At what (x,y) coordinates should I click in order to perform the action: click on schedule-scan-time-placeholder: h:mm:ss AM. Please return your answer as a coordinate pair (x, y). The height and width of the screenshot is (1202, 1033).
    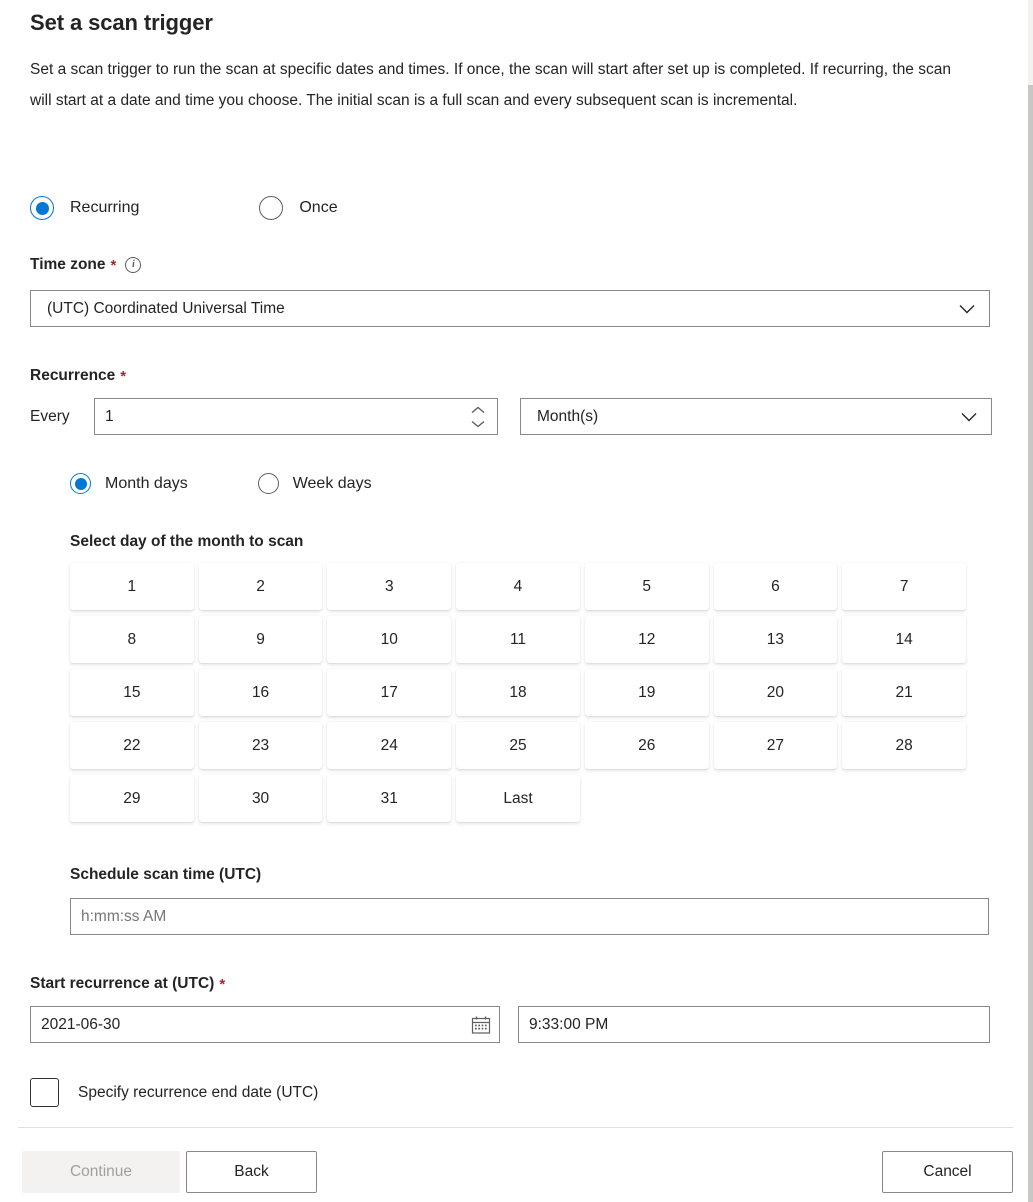
    Looking at the image, I should click on (124, 916).